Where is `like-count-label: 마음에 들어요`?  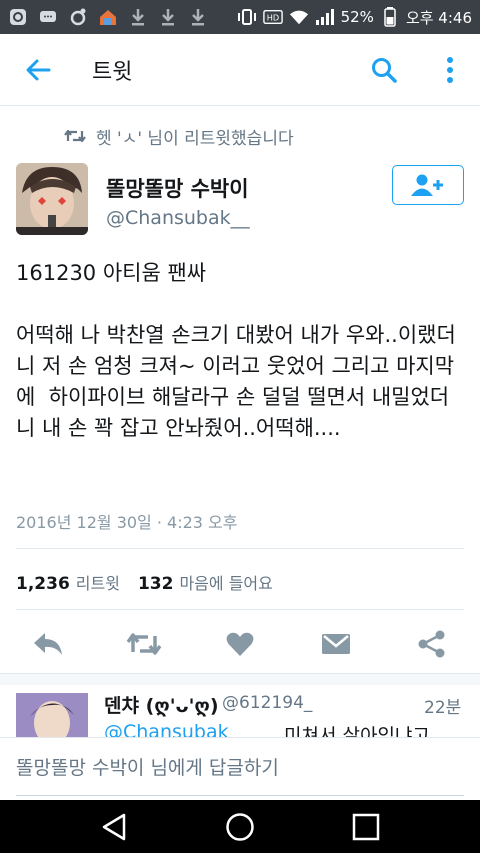 like-count-label: 마음에 들어요 is located at coordinates (226, 583).